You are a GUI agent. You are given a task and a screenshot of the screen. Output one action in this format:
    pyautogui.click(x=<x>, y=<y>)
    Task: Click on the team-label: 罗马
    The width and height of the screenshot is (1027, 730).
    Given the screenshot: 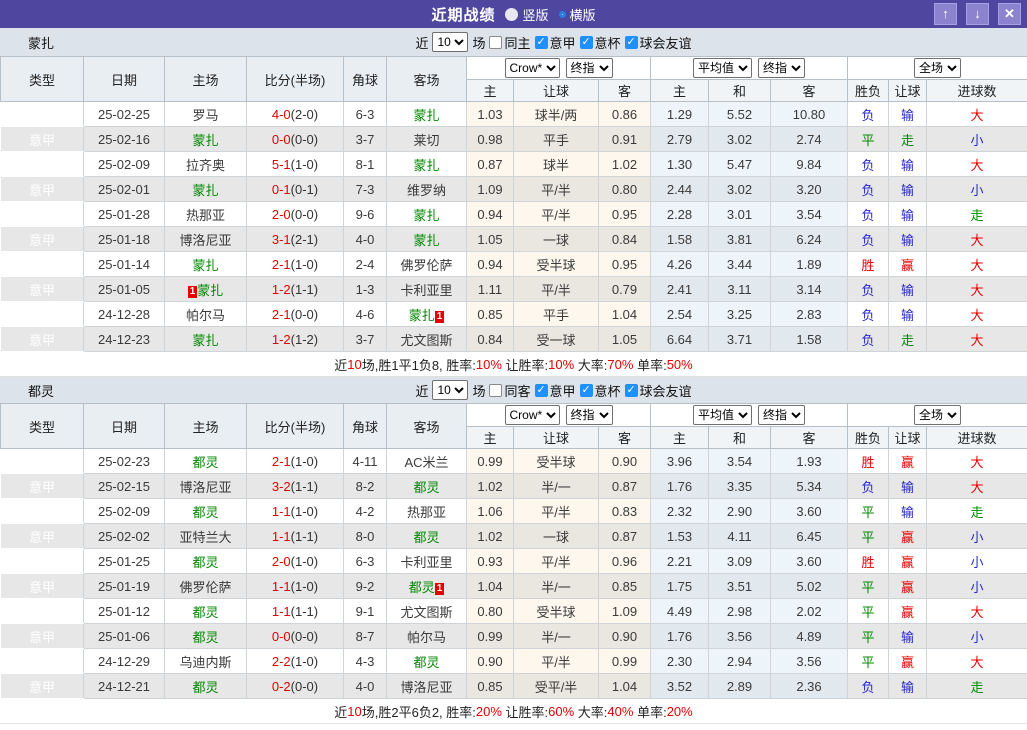 What is the action you would take?
    pyautogui.click(x=205, y=115)
    